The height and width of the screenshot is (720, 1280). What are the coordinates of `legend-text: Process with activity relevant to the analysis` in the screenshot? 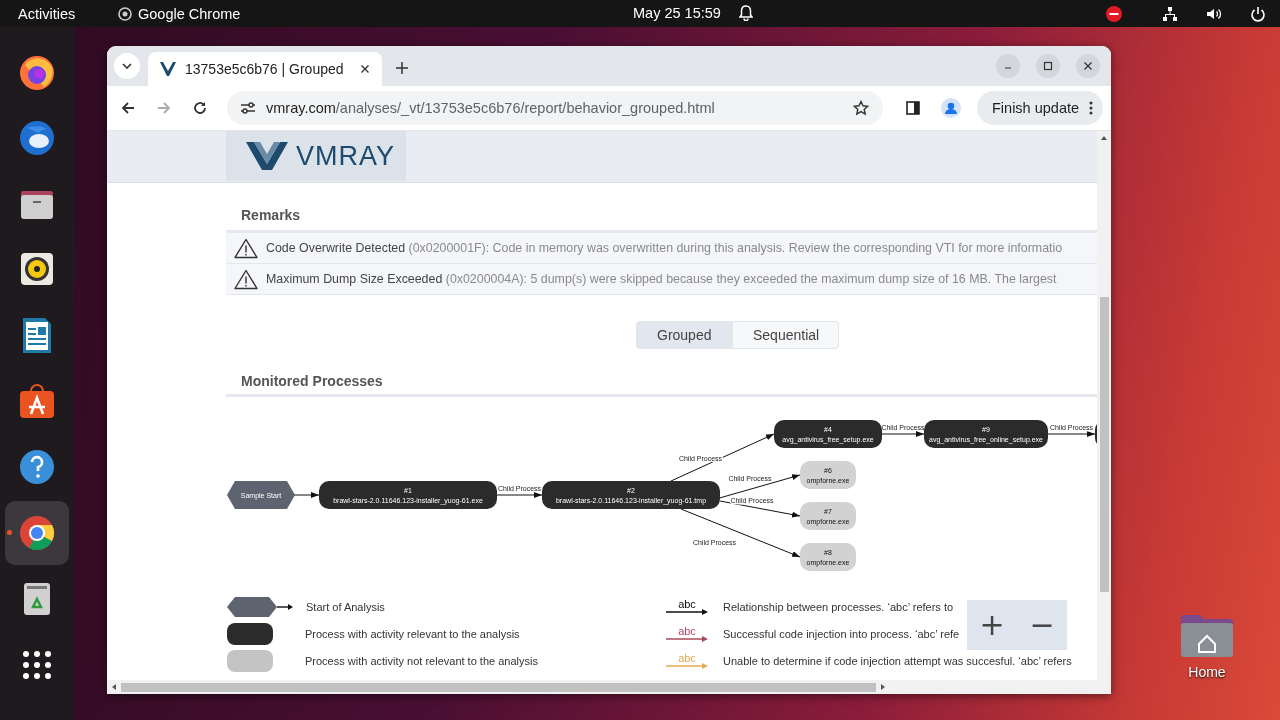 It's located at (412, 634).